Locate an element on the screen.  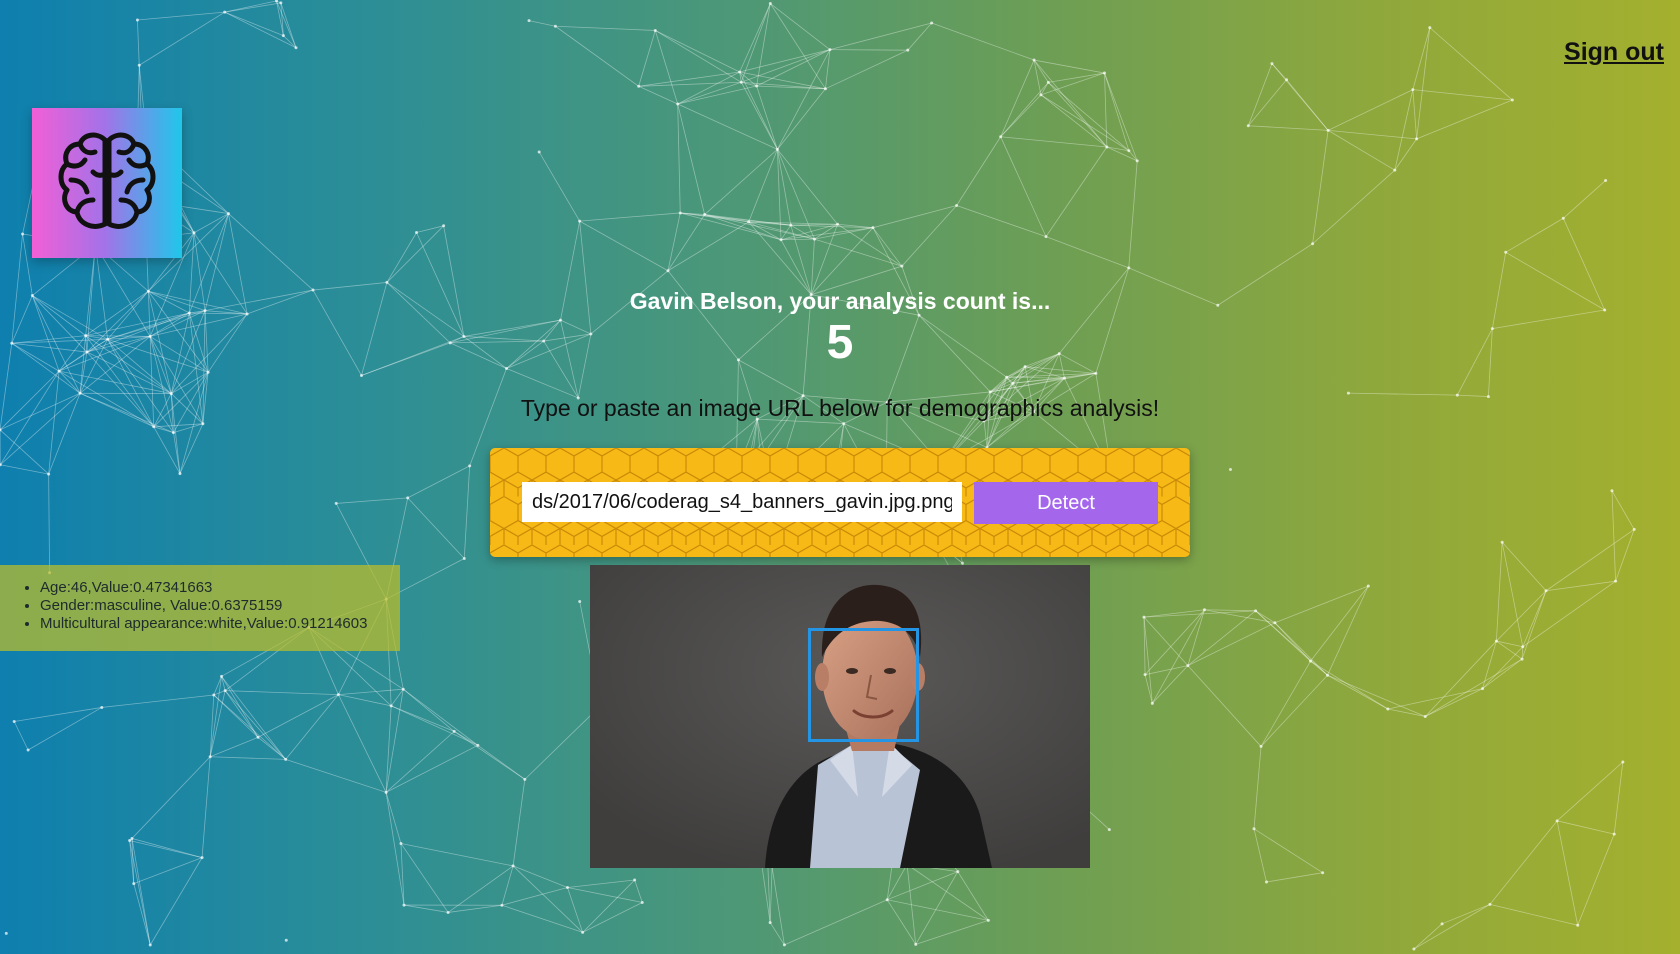
url-form-panel: Detect is located at coordinates (840, 502).